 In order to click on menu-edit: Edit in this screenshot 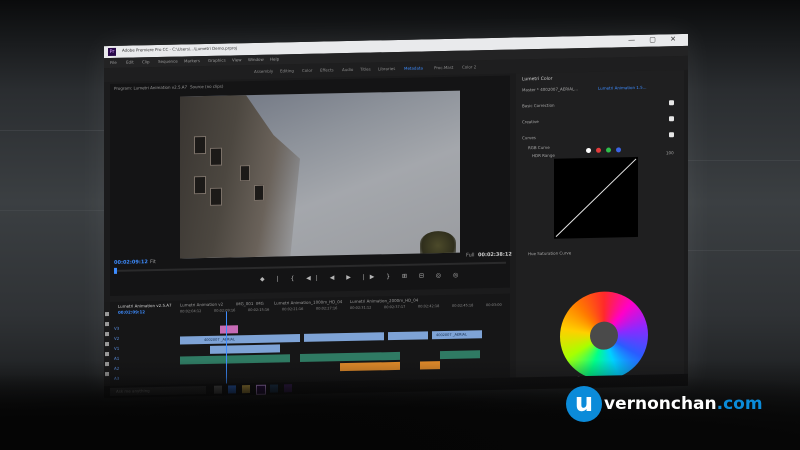, I will do `click(130, 61)`.